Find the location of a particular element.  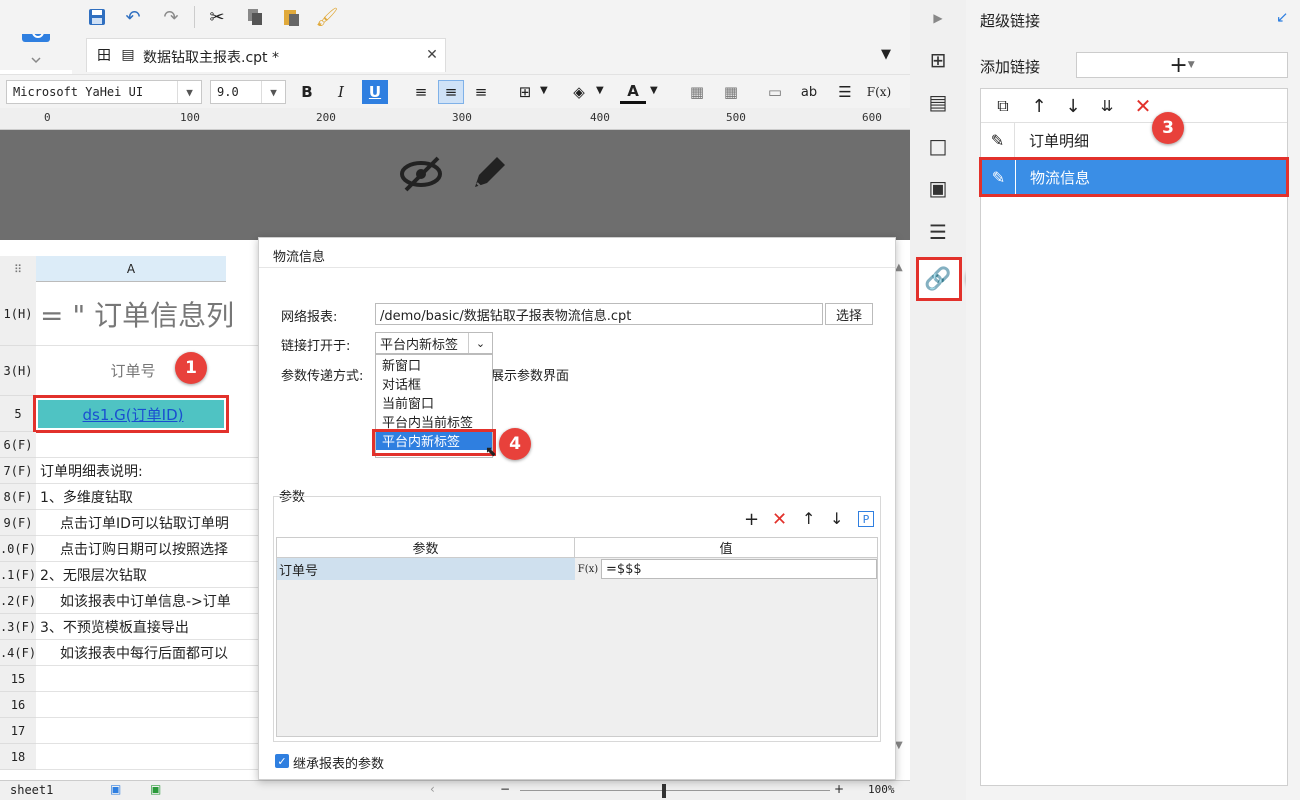

merge-cells-icon: ▦ is located at coordinates (697, 92).